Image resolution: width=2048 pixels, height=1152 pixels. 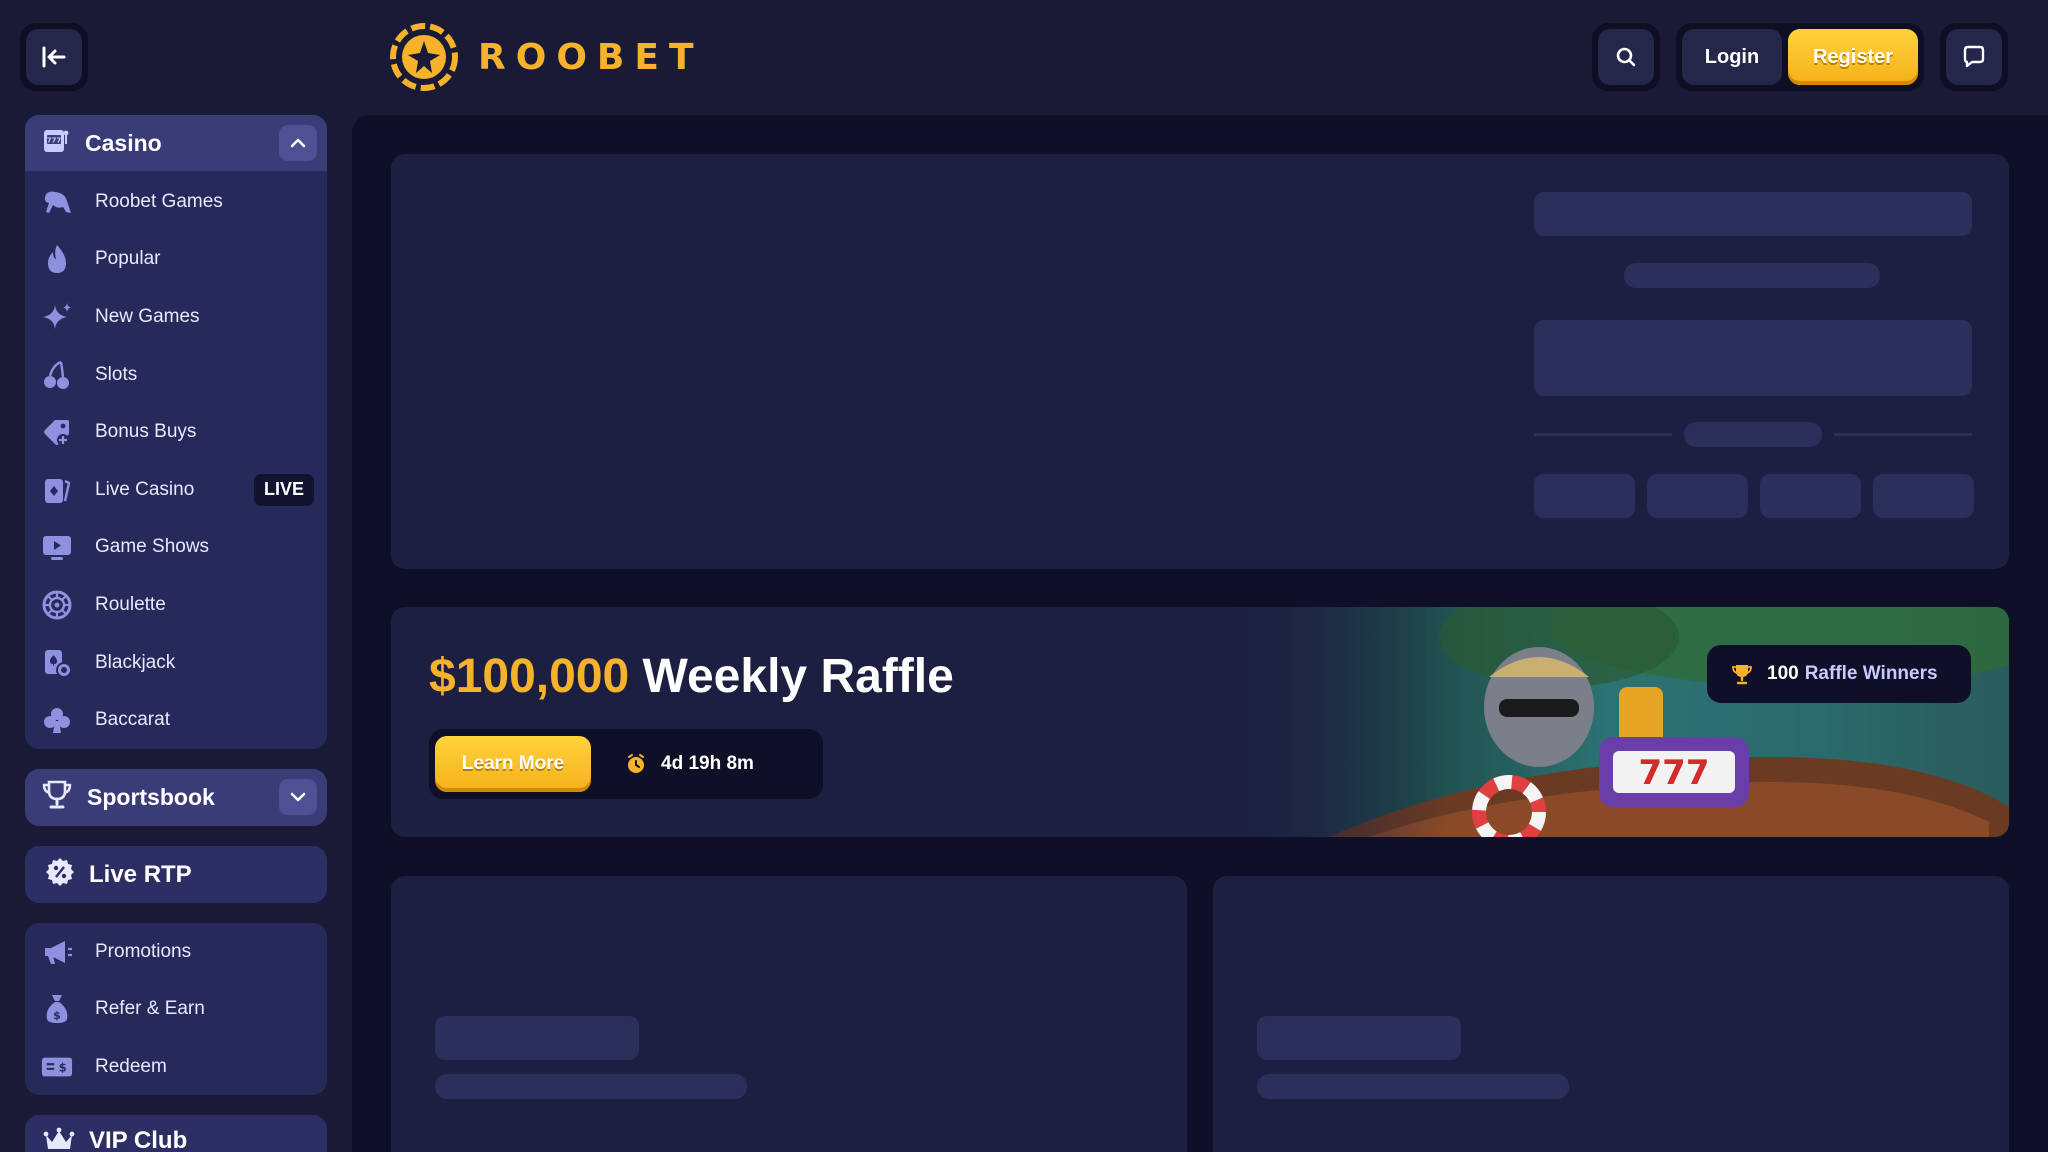 What do you see at coordinates (128, 259) in the screenshot?
I see `sidebar-item-label: Popular` at bounding box center [128, 259].